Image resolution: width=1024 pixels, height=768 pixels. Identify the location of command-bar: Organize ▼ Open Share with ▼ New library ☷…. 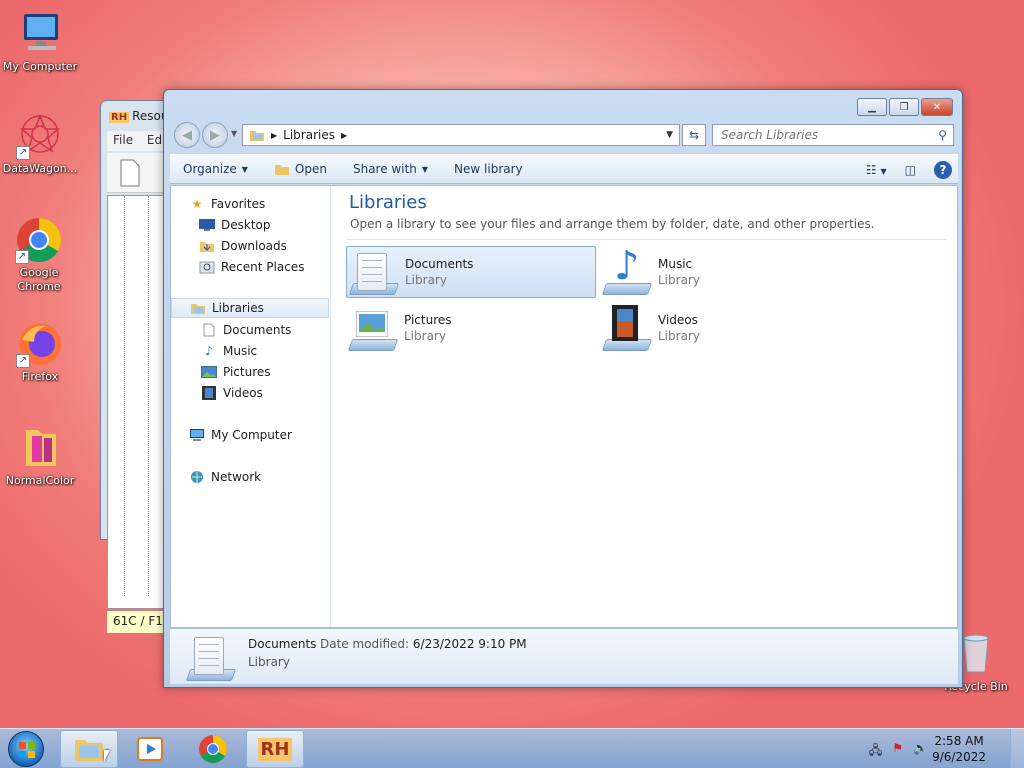
(564, 169).